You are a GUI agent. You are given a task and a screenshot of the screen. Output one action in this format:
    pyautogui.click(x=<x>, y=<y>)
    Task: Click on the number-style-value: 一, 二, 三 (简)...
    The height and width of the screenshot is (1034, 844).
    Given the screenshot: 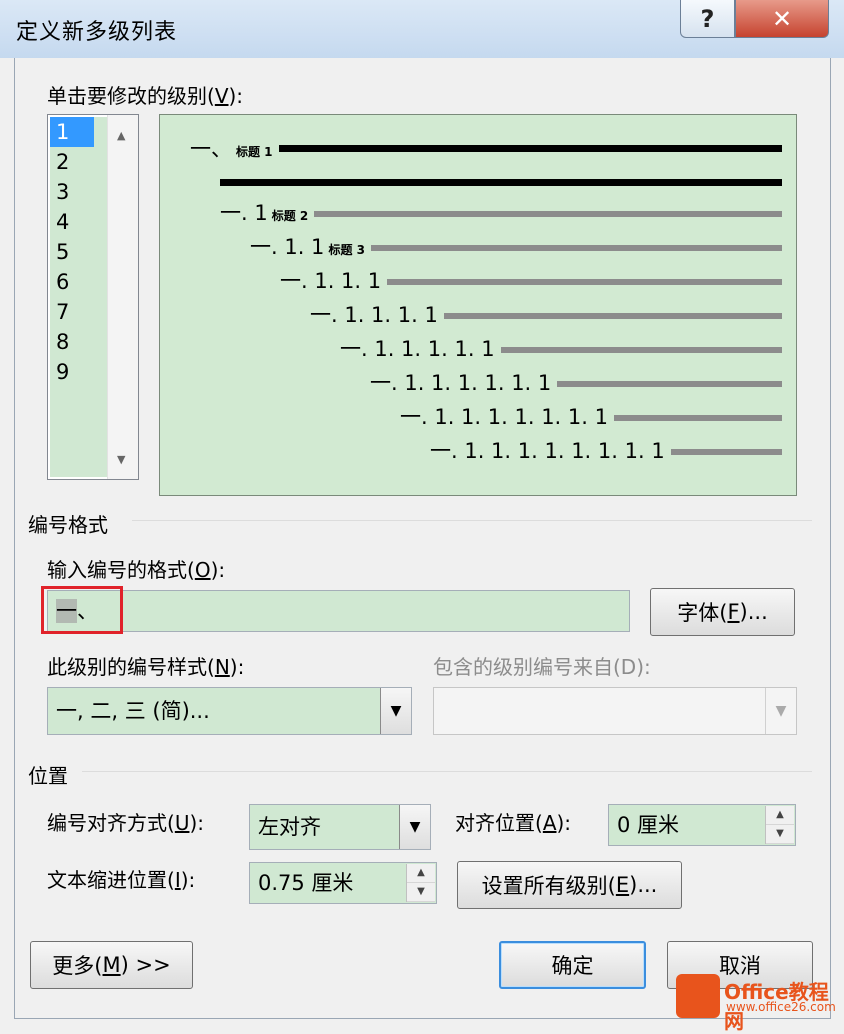 What is the action you would take?
    pyautogui.click(x=133, y=711)
    